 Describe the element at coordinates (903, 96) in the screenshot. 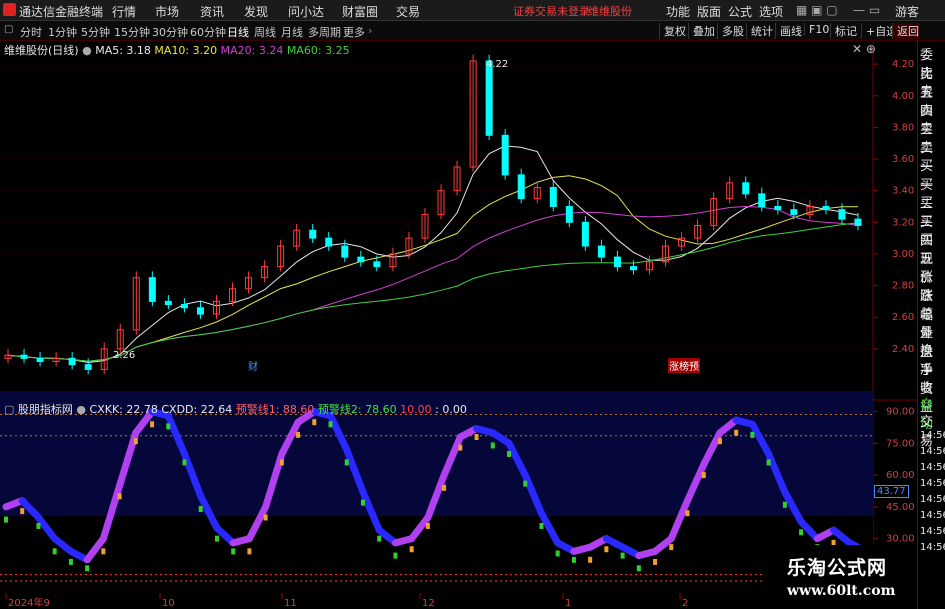

I see `price-tick-label: 4.00` at that location.